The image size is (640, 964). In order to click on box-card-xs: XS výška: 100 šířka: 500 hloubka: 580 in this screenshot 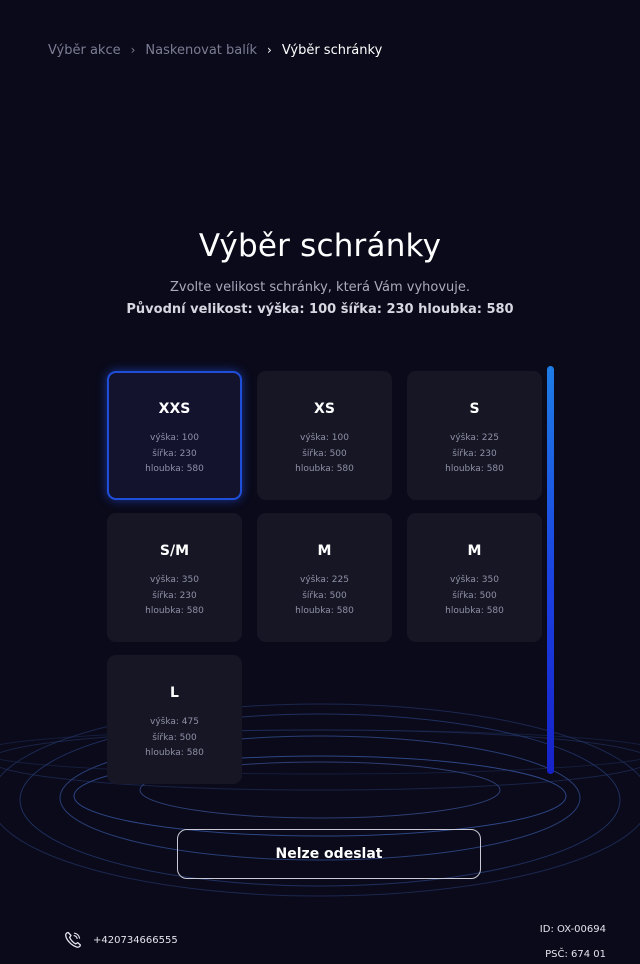, I will do `click(324, 435)`.